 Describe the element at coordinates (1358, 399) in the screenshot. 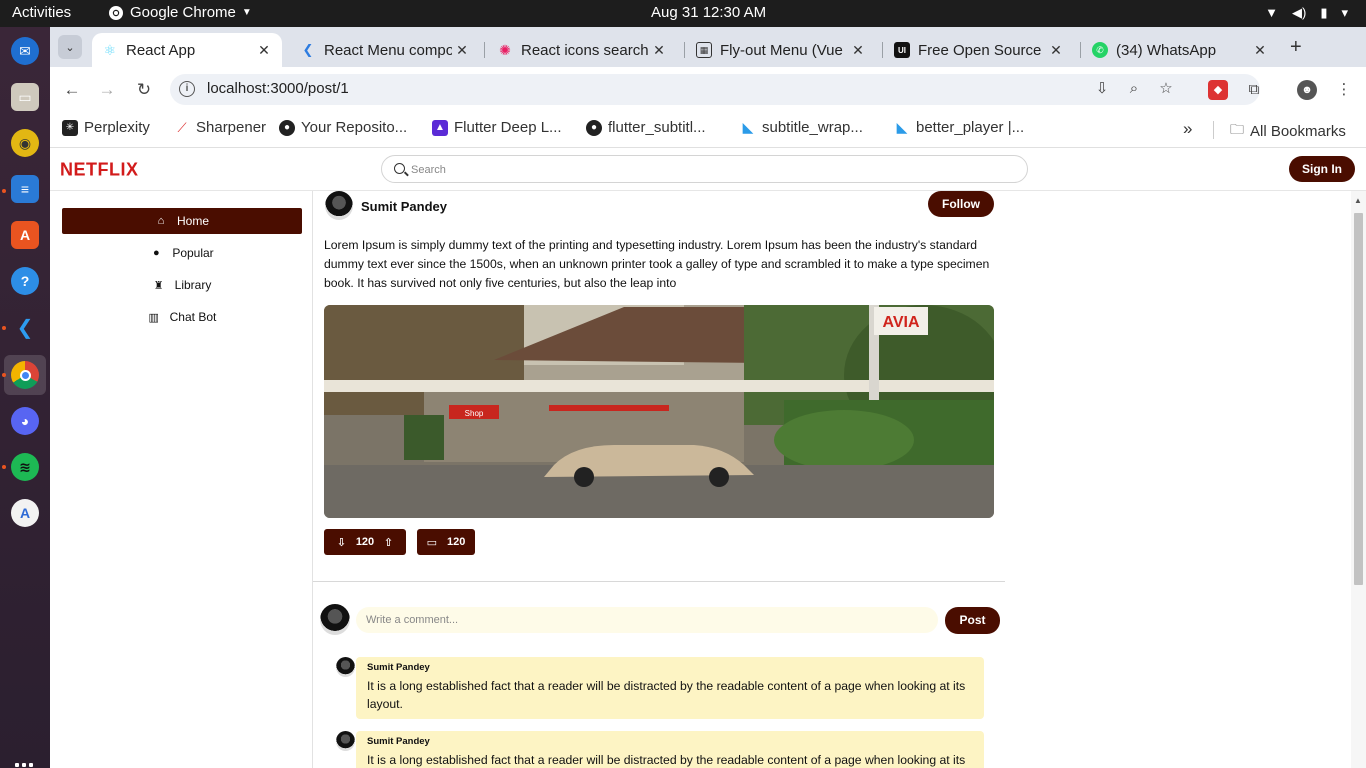

I see `scrollbar-thumb` at that location.